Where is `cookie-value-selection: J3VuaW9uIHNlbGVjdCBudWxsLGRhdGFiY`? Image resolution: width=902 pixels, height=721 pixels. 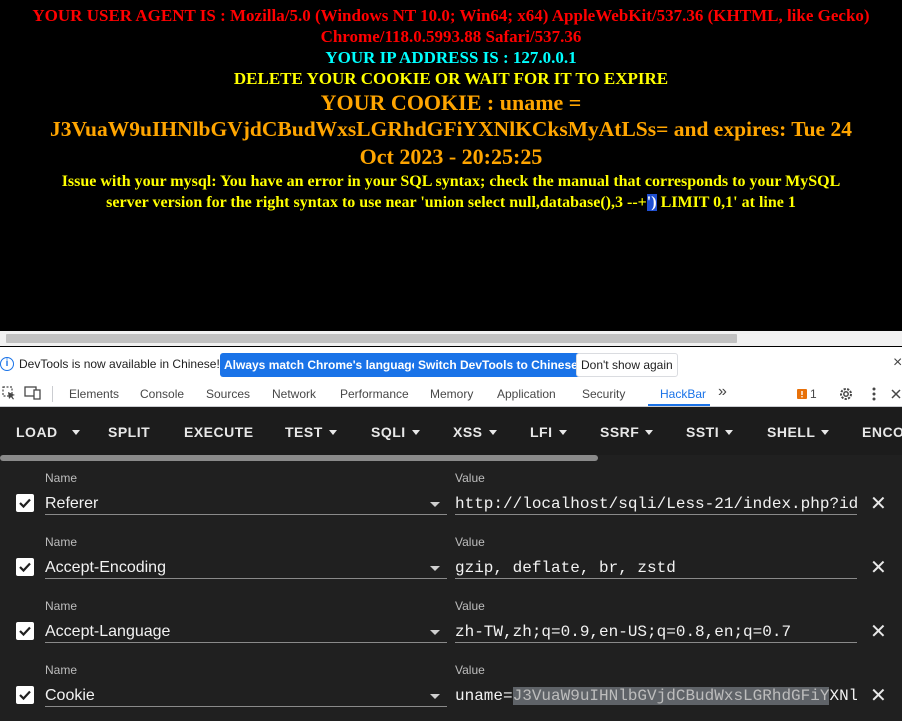 cookie-value-selection: J3VuaW9uIHNlbGVjdCBudWxsLGRhdGFiY is located at coordinates (671, 696).